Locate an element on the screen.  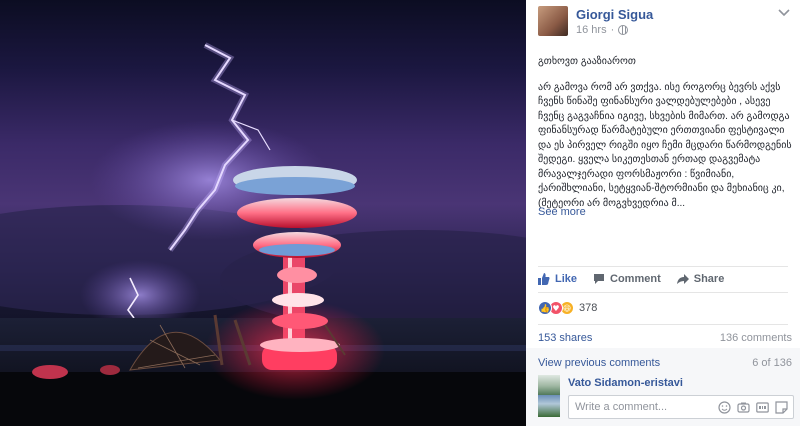
see-more-link: See more is located at coordinates (562, 212).